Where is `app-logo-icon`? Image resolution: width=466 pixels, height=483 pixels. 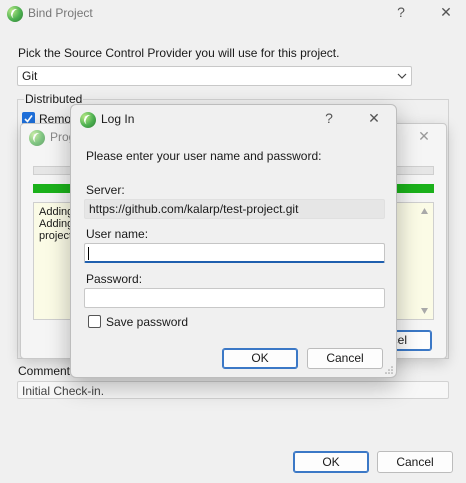 app-logo-icon is located at coordinates (15, 14).